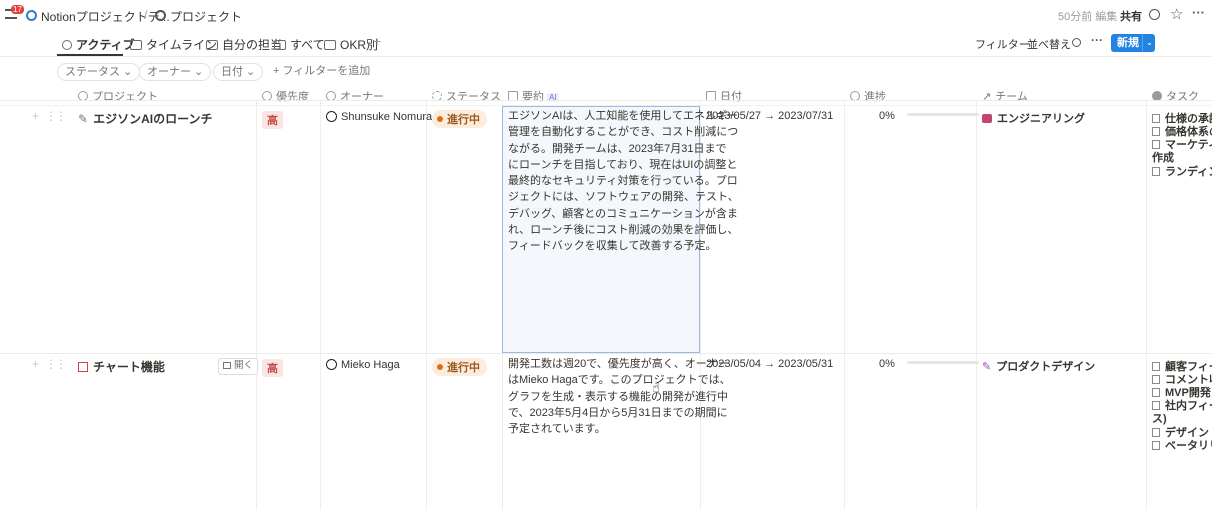 This screenshot has height=510, width=1212. I want to click on tab-mine: 自分の担当, so click(244, 44).